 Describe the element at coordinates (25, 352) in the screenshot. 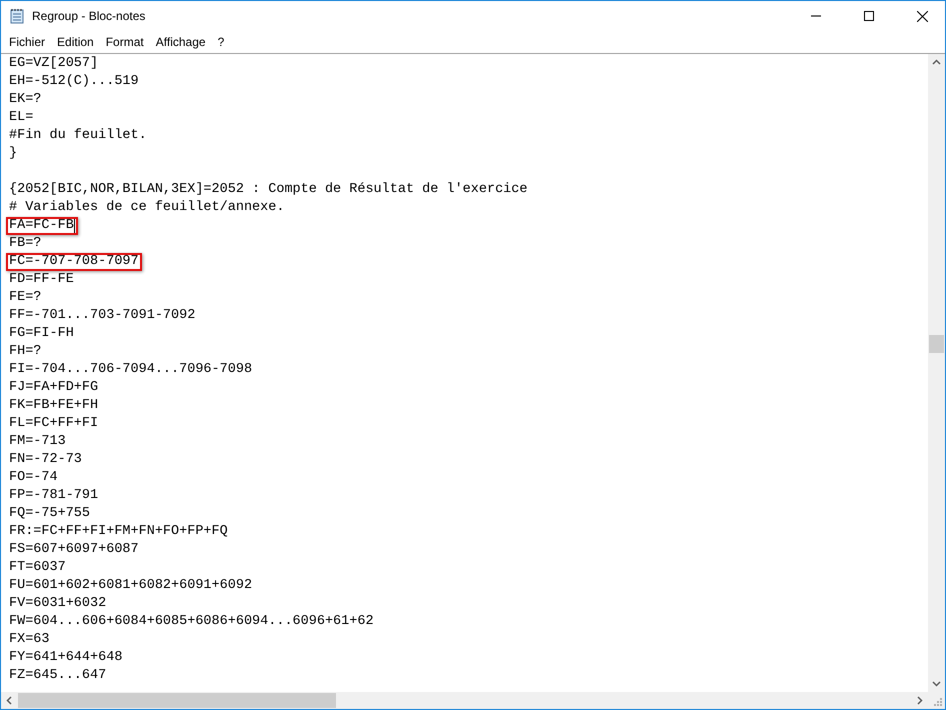

I see `text-line: FH=?` at that location.